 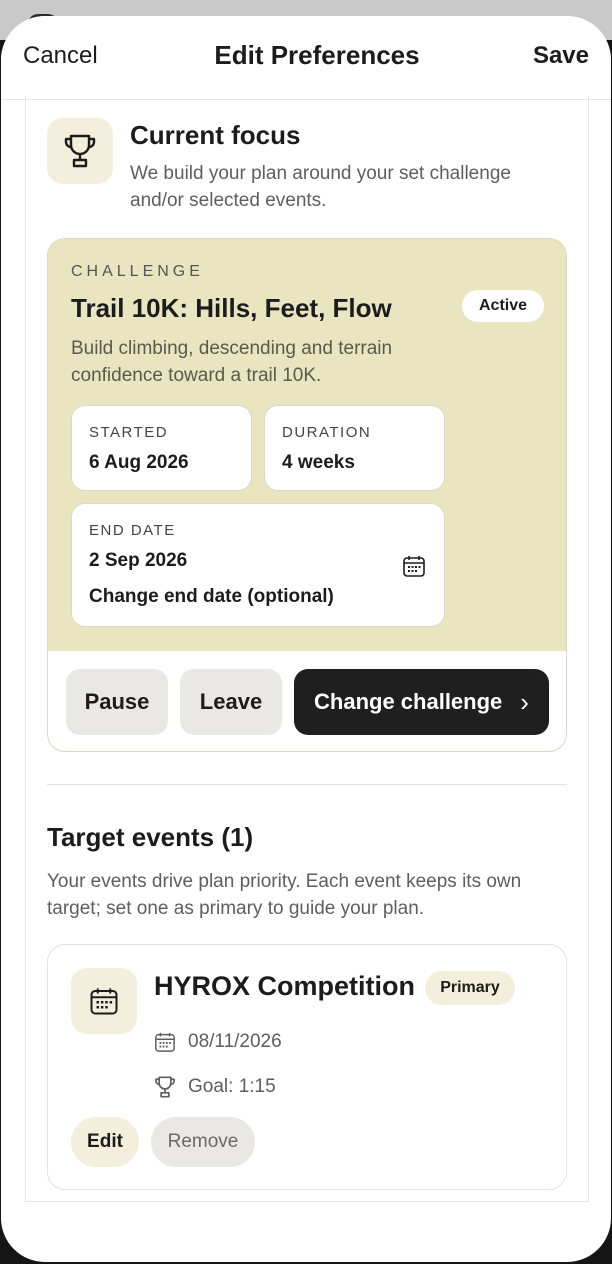 What do you see at coordinates (138, 560) in the screenshot?
I see `end-date-value: 2 Sep 2026` at bounding box center [138, 560].